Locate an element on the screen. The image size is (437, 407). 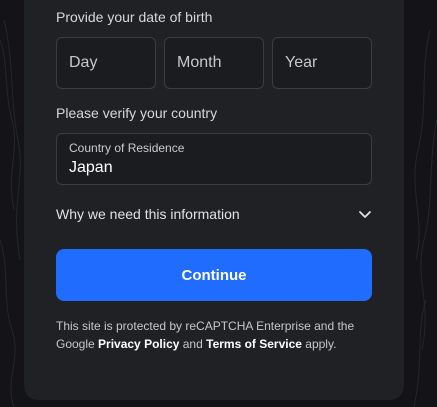
month-placeholder: Month is located at coordinates (199, 62).